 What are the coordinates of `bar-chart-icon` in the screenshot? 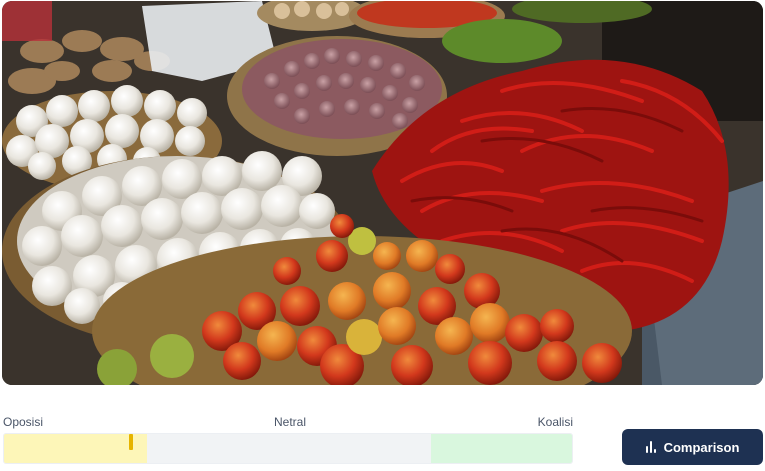 It's located at (650, 447).